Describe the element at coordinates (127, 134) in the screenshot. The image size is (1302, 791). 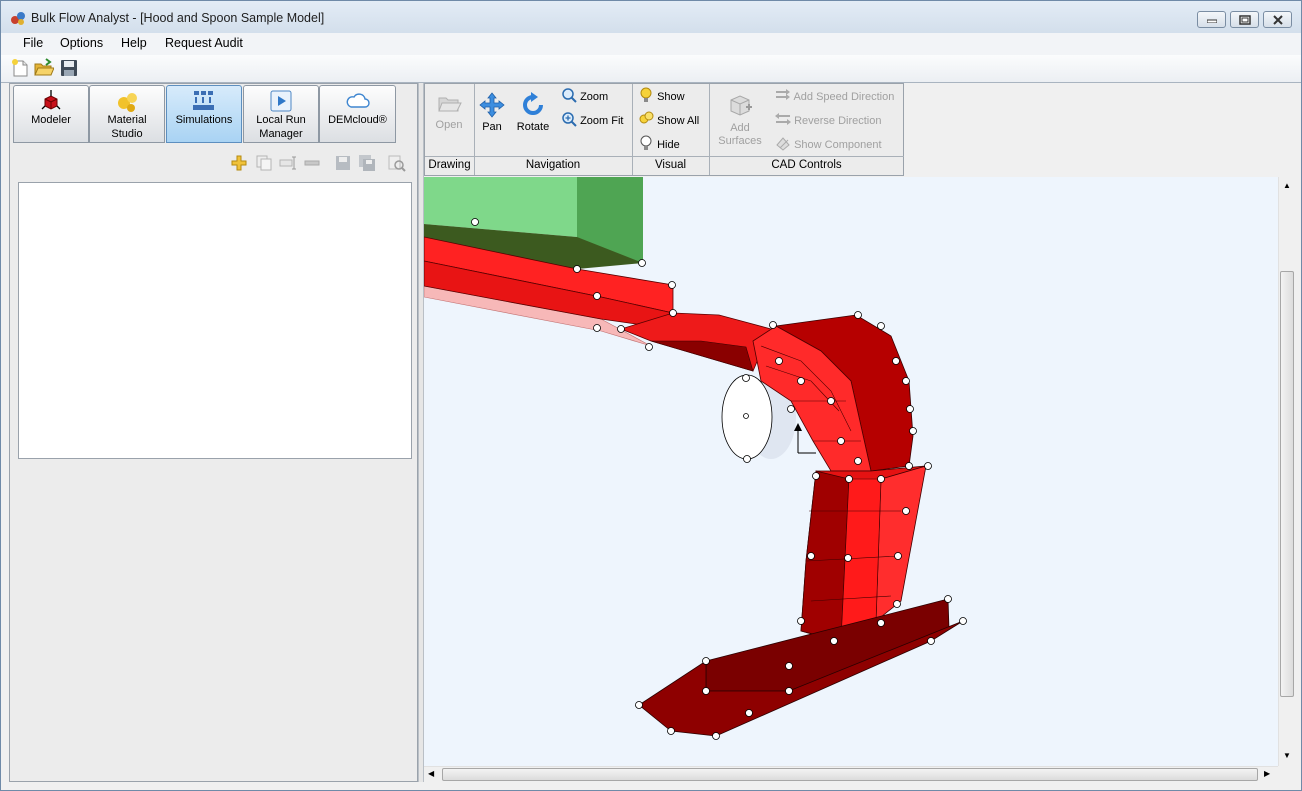
I see `tab-material-label-2: Studio` at that location.